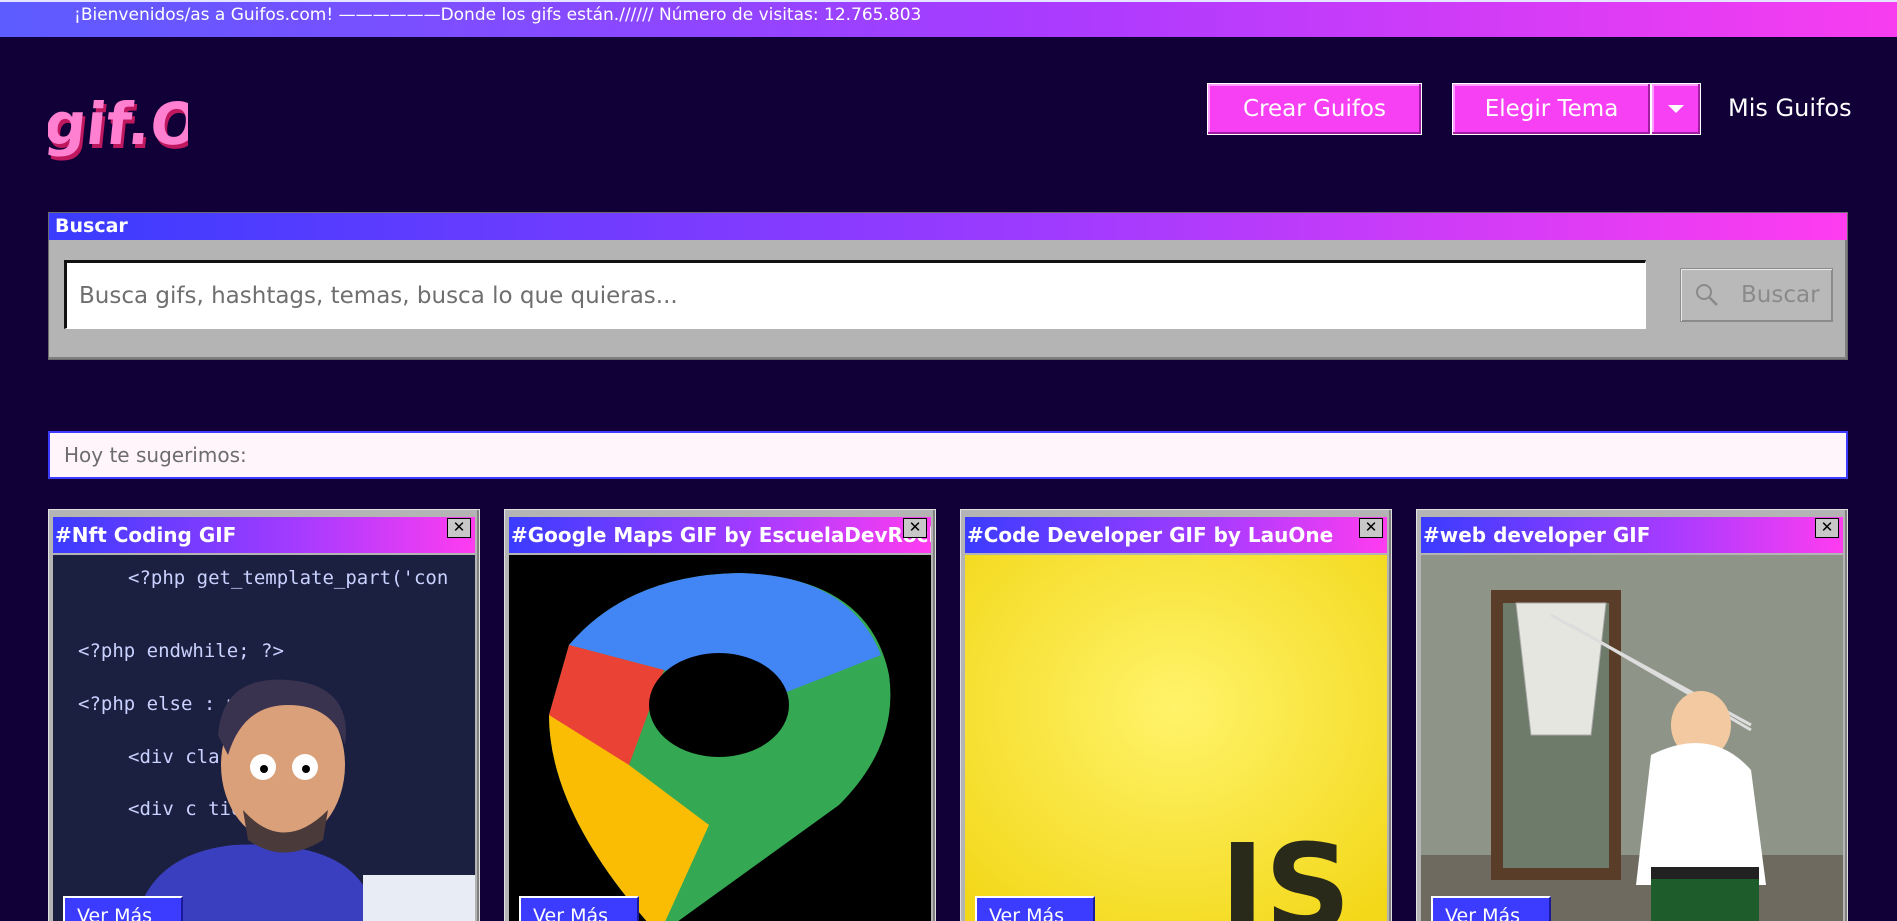  What do you see at coordinates (1282, 870) in the screenshot?
I see `js-logo-text: JS` at bounding box center [1282, 870].